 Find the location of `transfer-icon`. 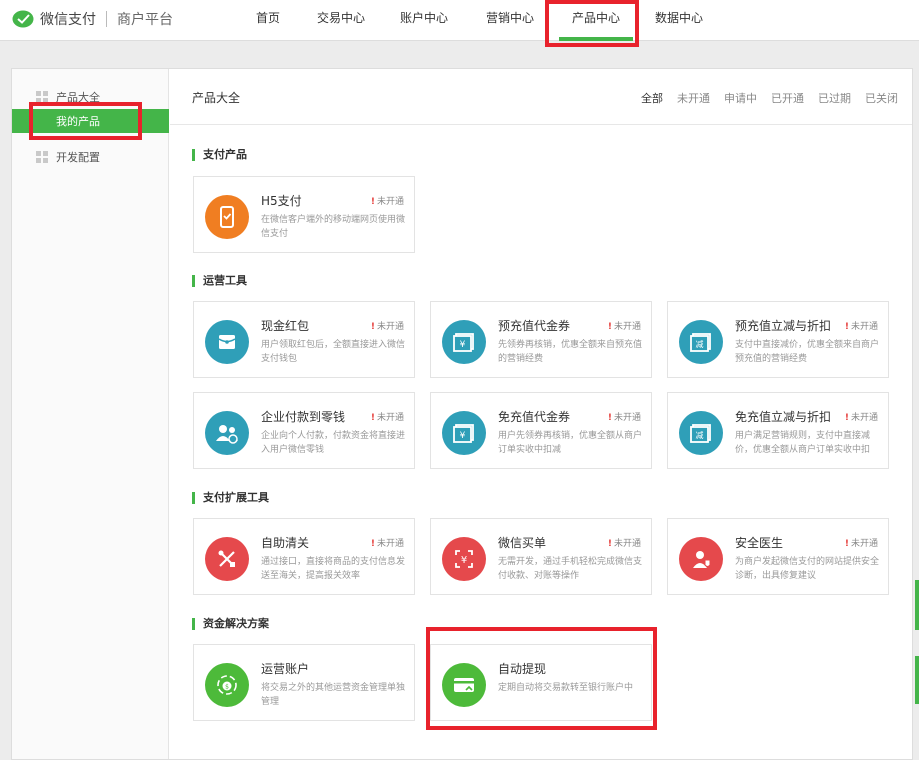

transfer-icon is located at coordinates (227, 433).